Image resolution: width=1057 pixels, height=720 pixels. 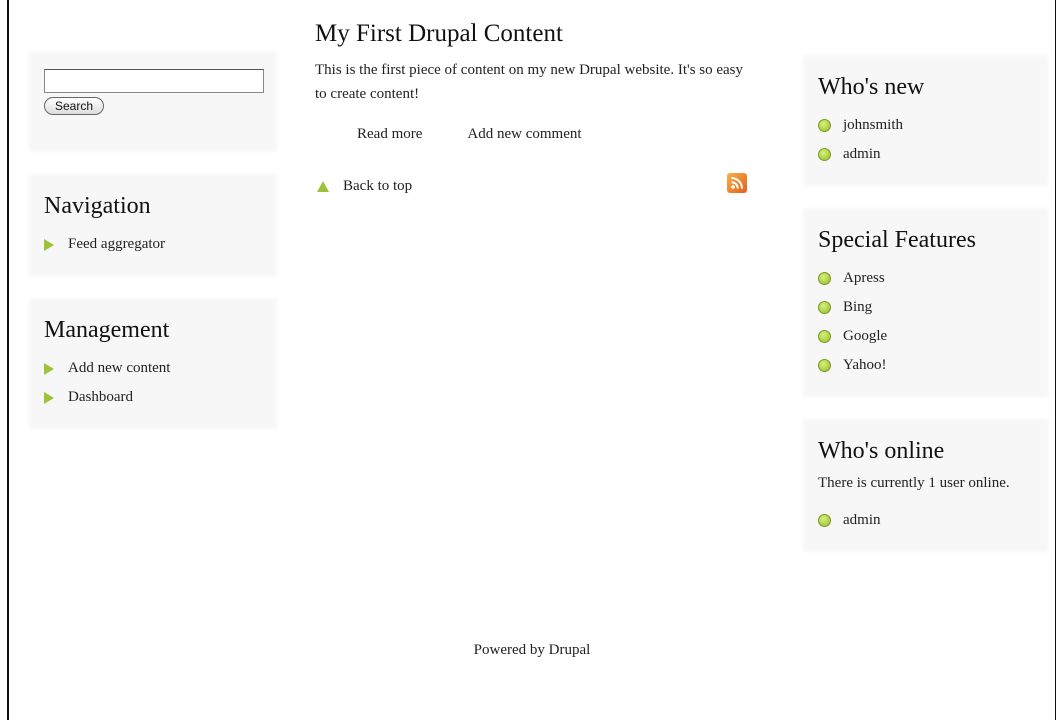 I want to click on navigation-menu: Feed aggregator, so click(x=153, y=244).